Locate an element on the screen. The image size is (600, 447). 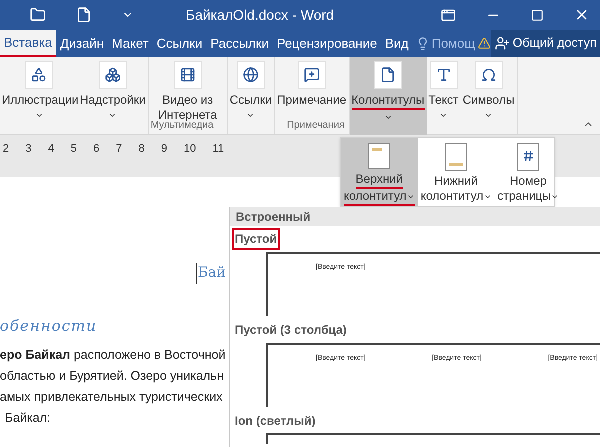
ribbon-tab: Рассылки is located at coordinates (239, 43).